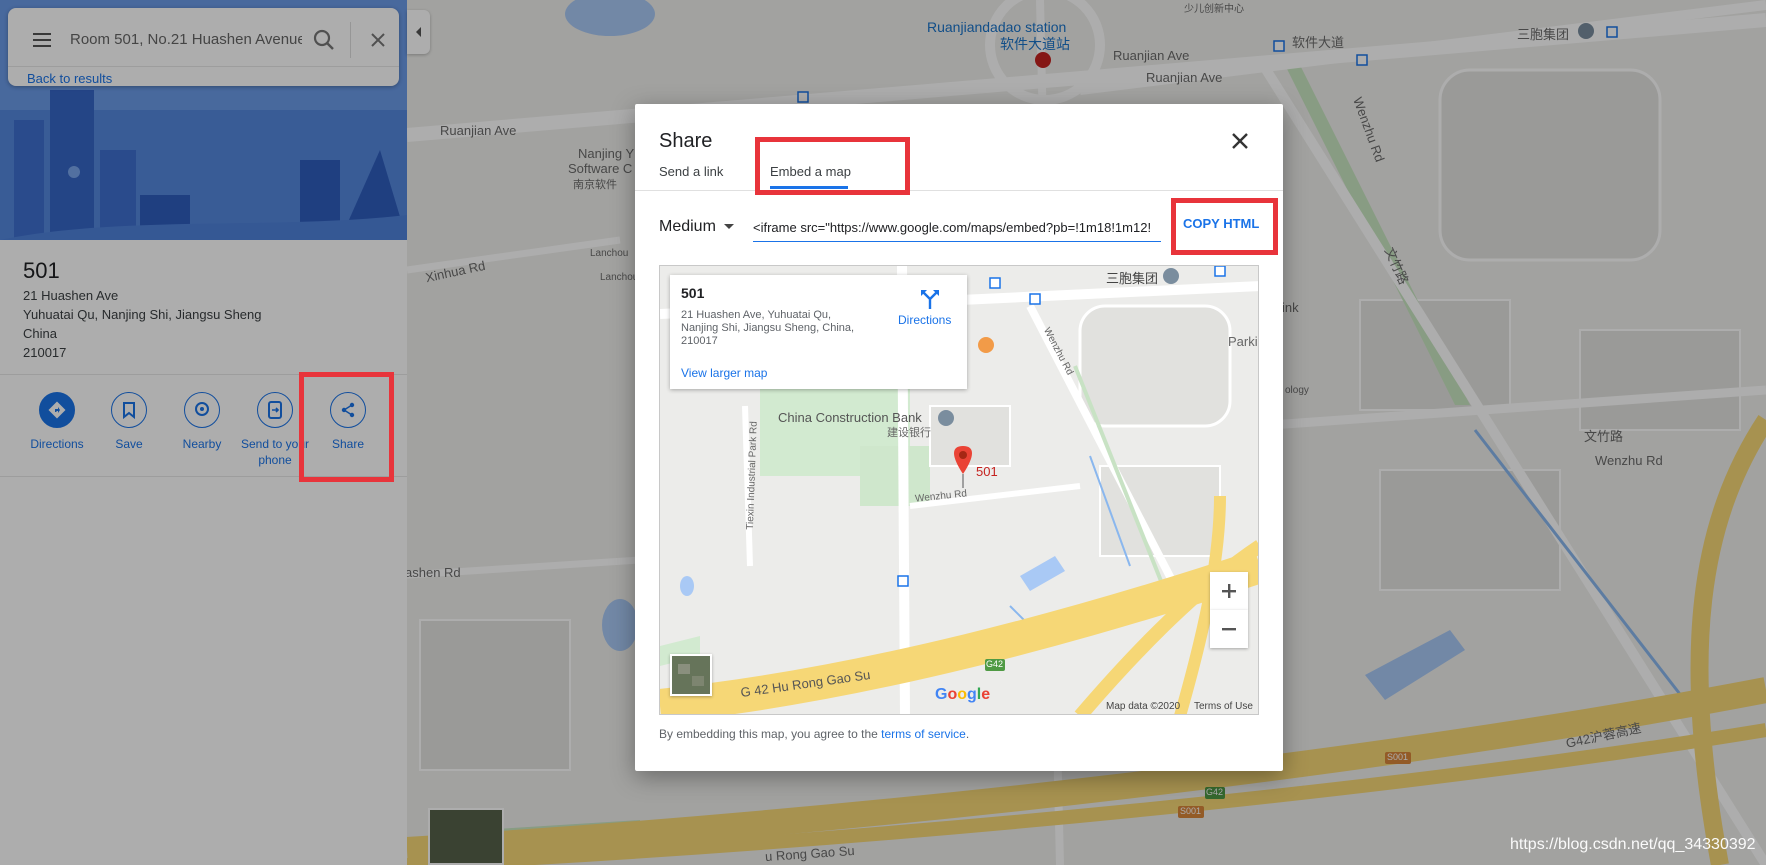 The width and height of the screenshot is (1766, 865). I want to click on info-card-directions-link: Directions, so click(924, 320).